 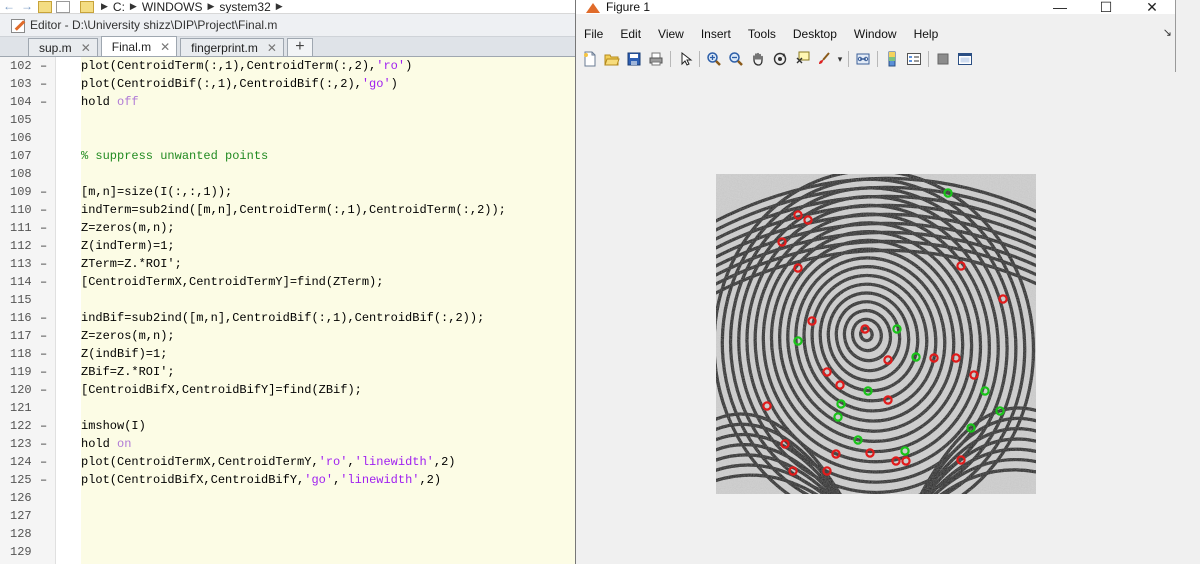 What do you see at coordinates (762, 34) in the screenshot?
I see `menu-tools: Tools` at bounding box center [762, 34].